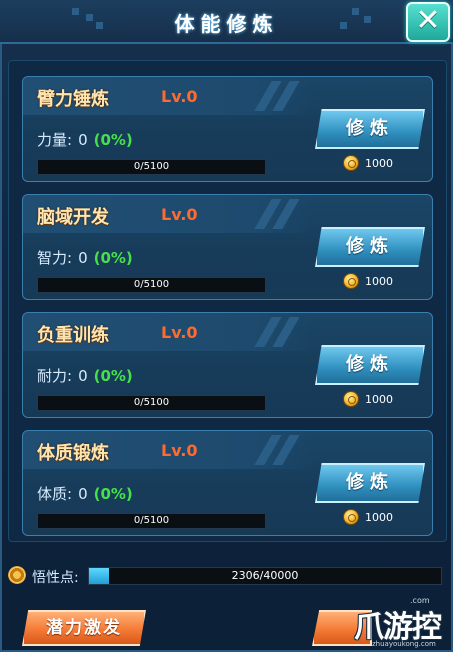 Image resolution: width=453 pixels, height=652 pixels. I want to click on training-card: 负重训练 Lv.0 耐力: 0 (0%) 0/5100 修炼 1000, so click(227, 365).